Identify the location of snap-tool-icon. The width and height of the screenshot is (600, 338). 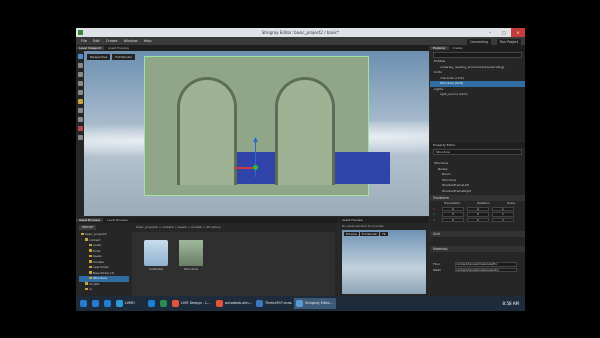
(80, 92).